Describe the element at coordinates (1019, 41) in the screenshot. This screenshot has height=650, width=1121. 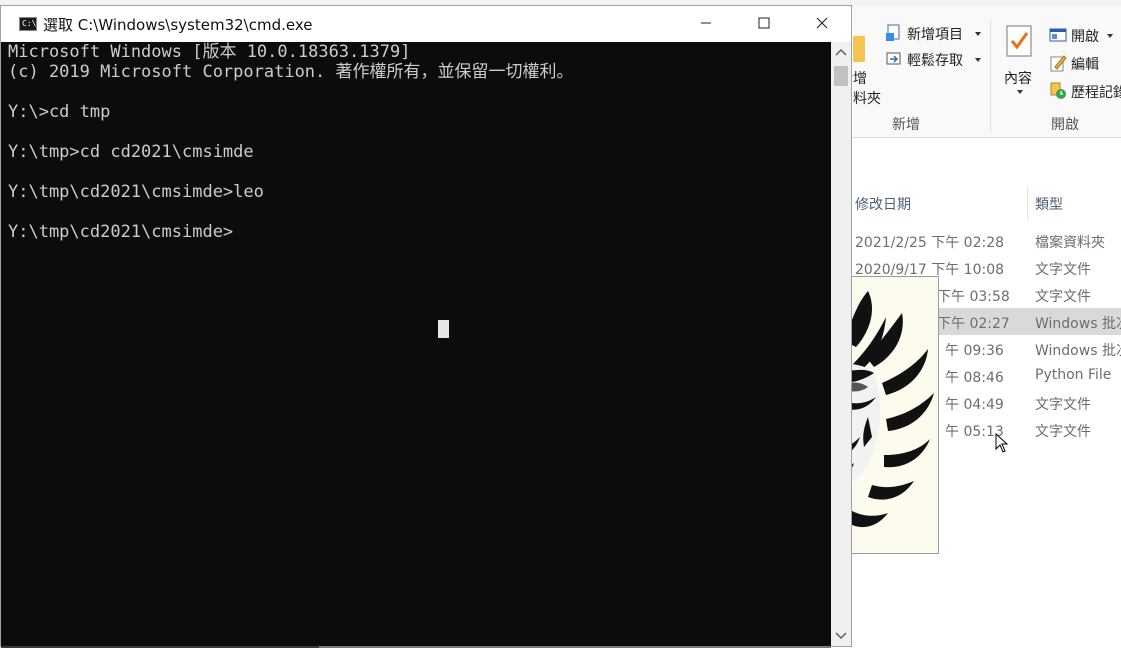
I see `properties-icon` at that location.